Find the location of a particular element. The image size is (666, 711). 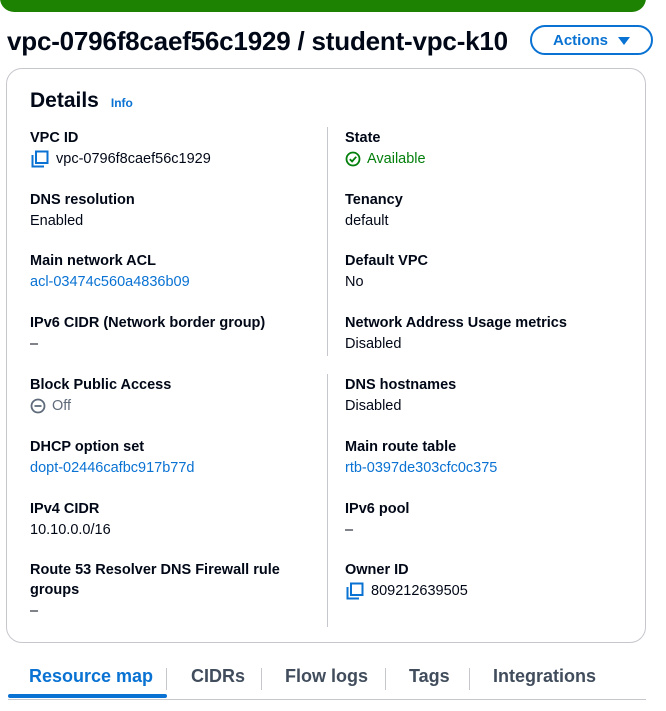

page-title: vpc-0796f8caef56c1929 / student-vpc-k10 is located at coordinates (257, 40).